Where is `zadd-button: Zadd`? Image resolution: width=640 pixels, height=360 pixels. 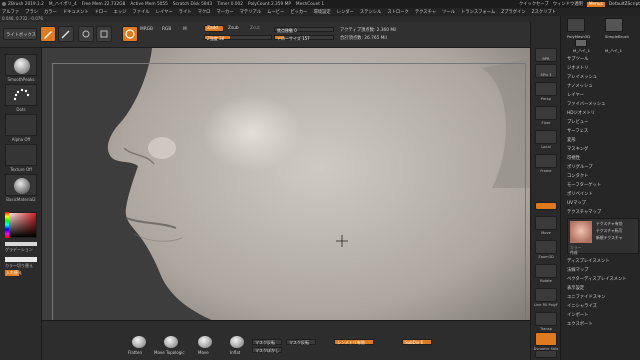
zadd-button: Zadd is located at coordinates (214, 28).